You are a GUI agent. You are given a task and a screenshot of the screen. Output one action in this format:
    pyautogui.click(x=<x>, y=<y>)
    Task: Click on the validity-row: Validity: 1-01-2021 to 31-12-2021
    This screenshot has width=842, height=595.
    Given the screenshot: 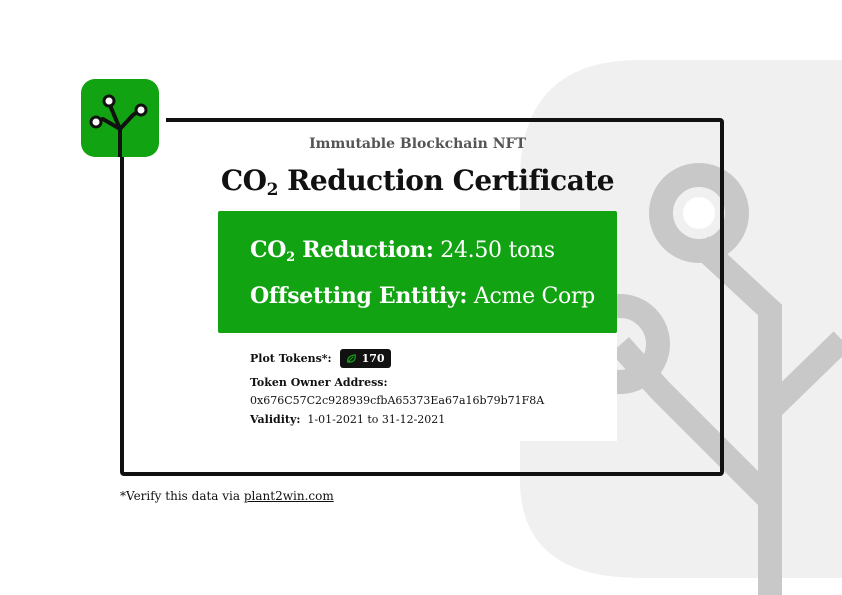 What is the action you would take?
    pyautogui.click(x=347, y=419)
    